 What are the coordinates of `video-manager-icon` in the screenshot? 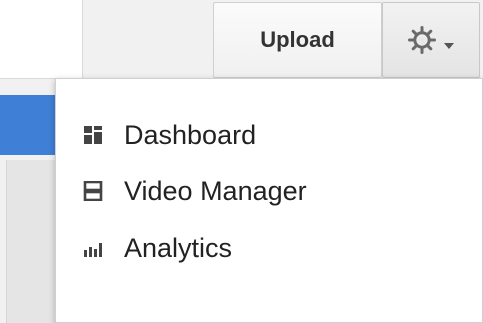 It's located at (93, 191).